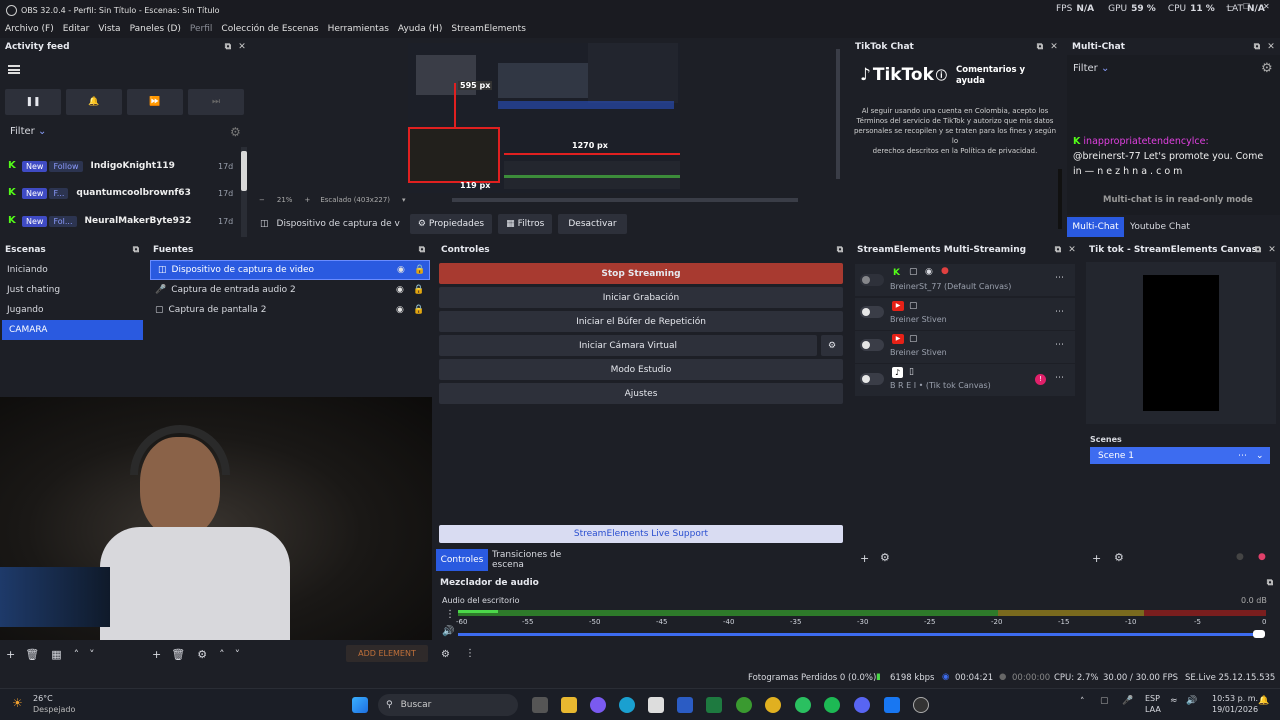  Describe the element at coordinates (540, 705) in the screenshot. I see `taskview-icon` at that location.